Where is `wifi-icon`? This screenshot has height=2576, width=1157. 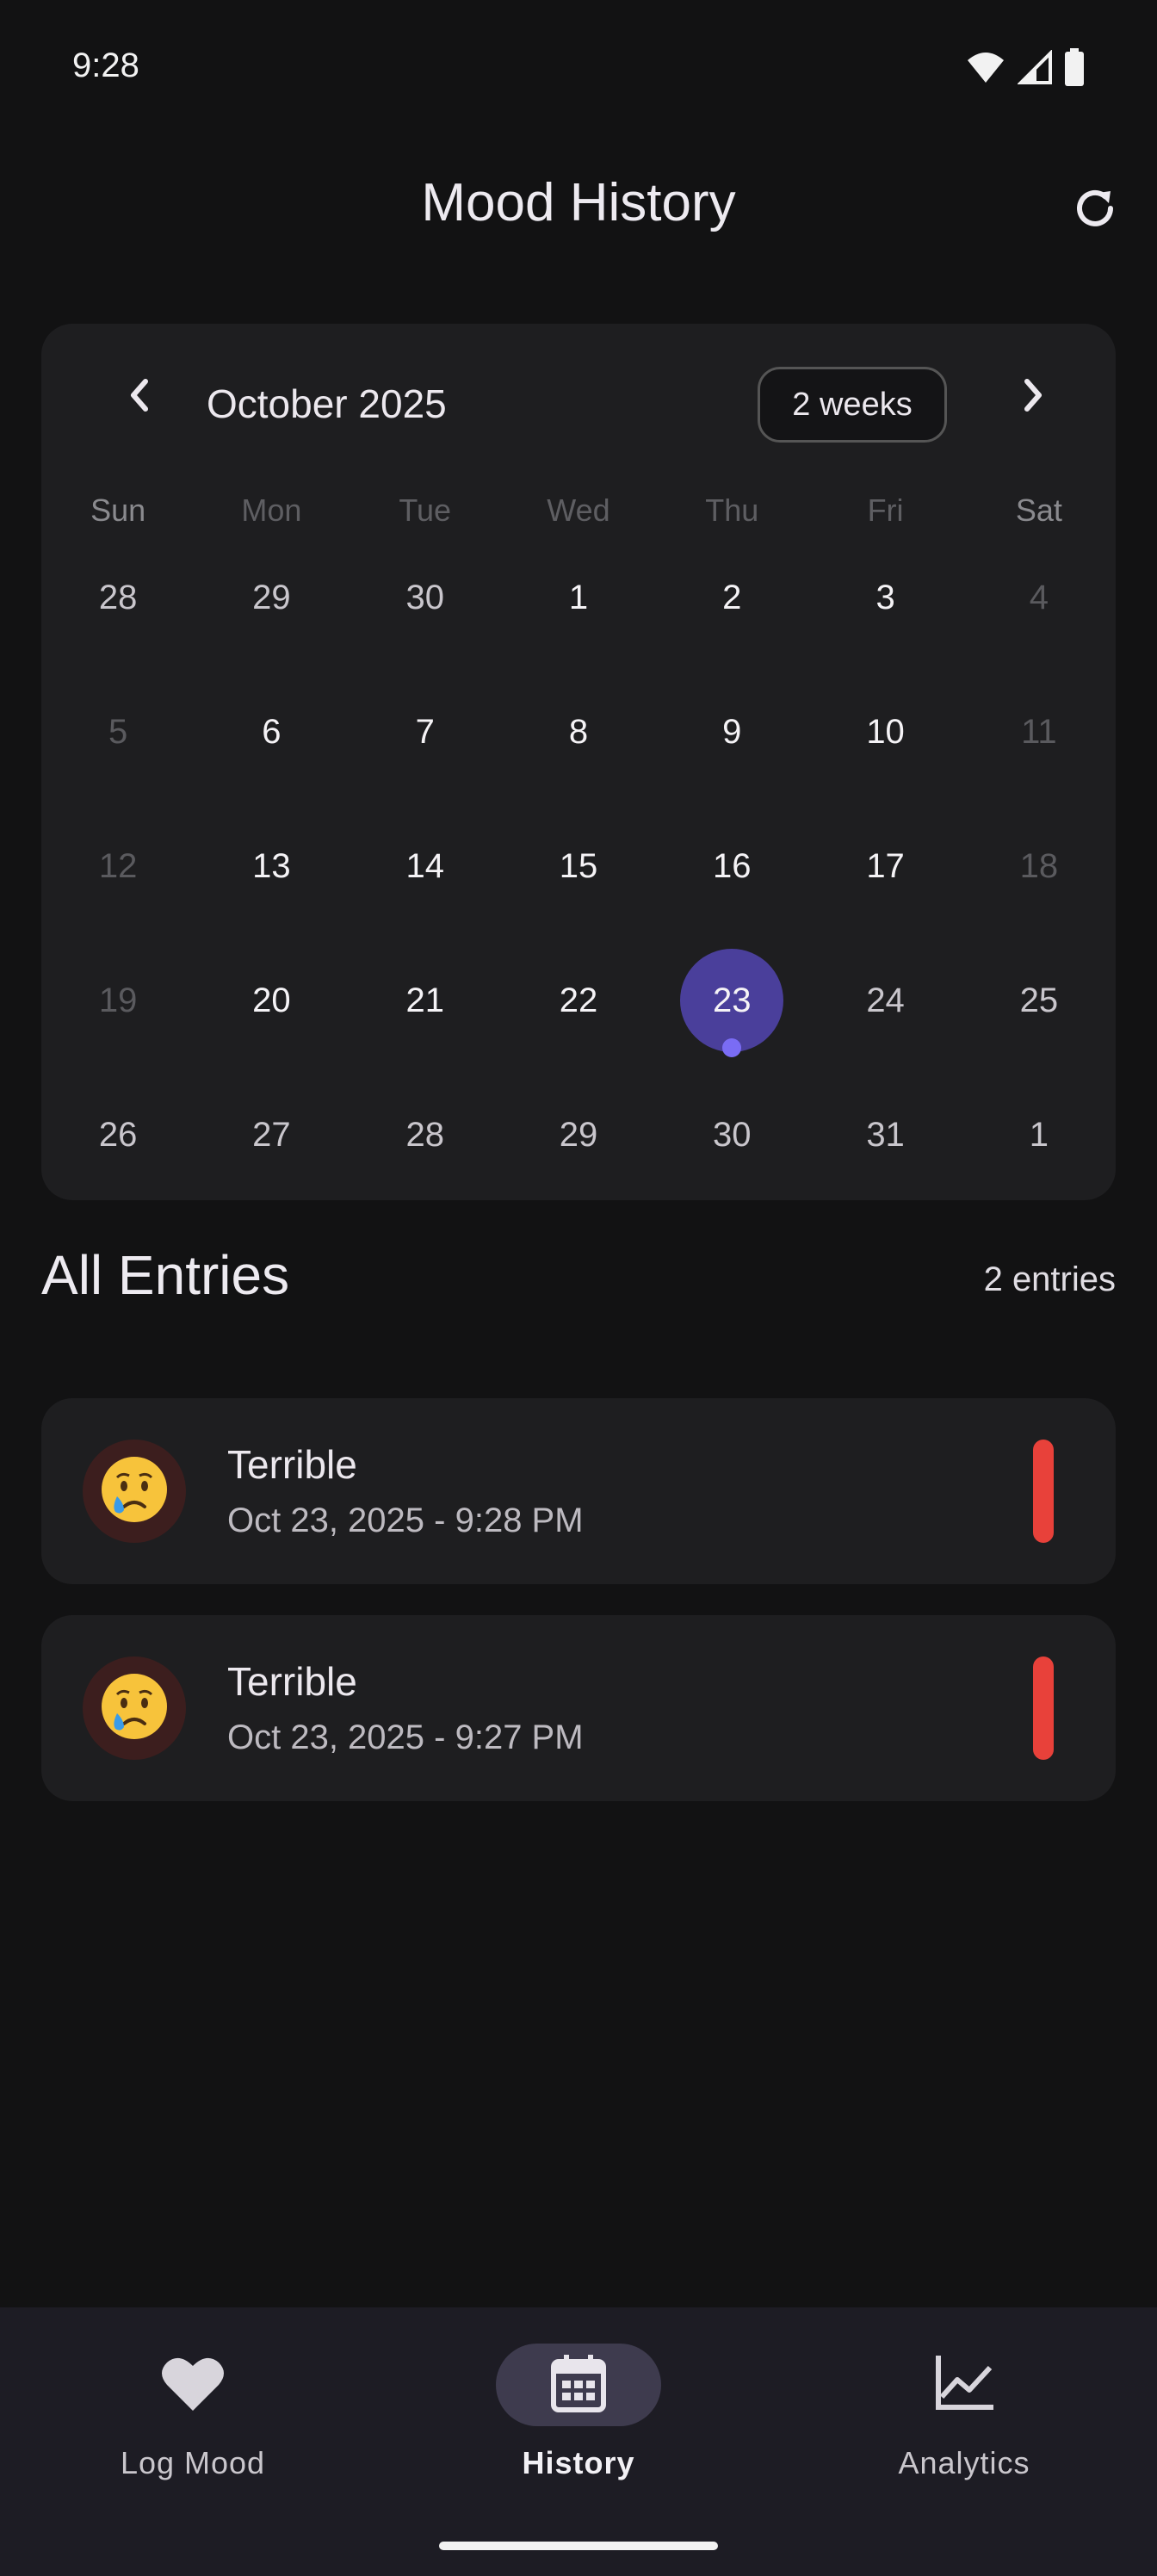 wifi-icon is located at coordinates (986, 69).